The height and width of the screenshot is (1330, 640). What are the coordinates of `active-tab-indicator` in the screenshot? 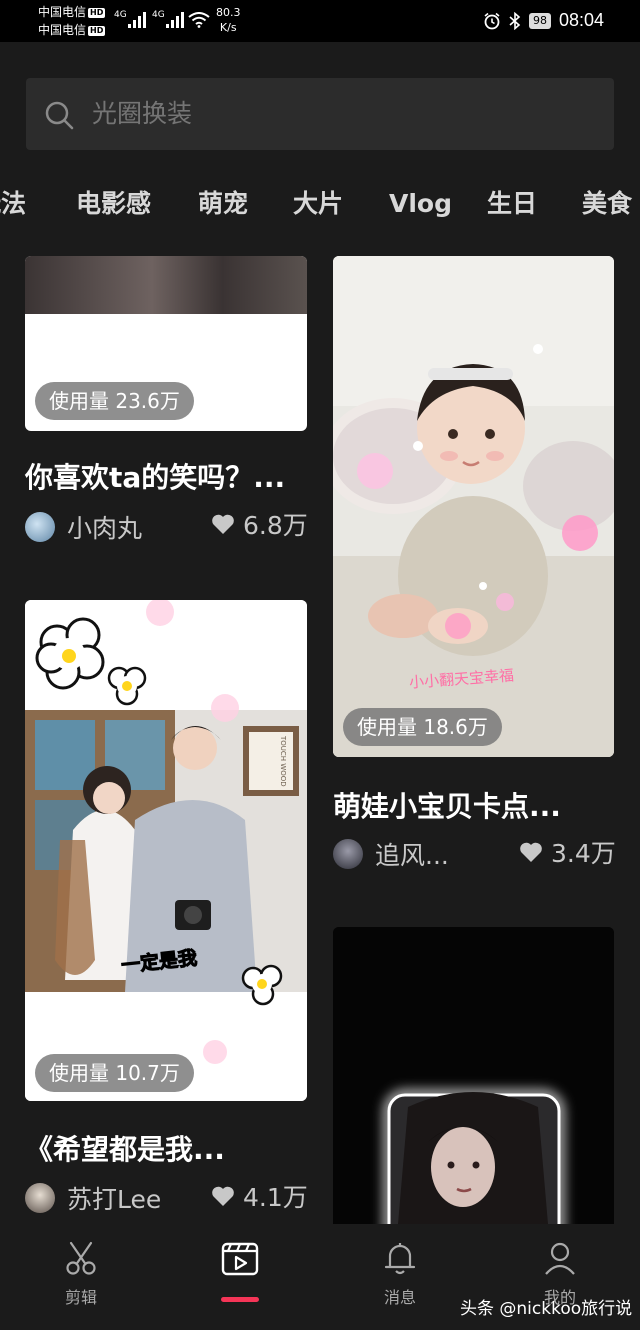 It's located at (240, 1299).